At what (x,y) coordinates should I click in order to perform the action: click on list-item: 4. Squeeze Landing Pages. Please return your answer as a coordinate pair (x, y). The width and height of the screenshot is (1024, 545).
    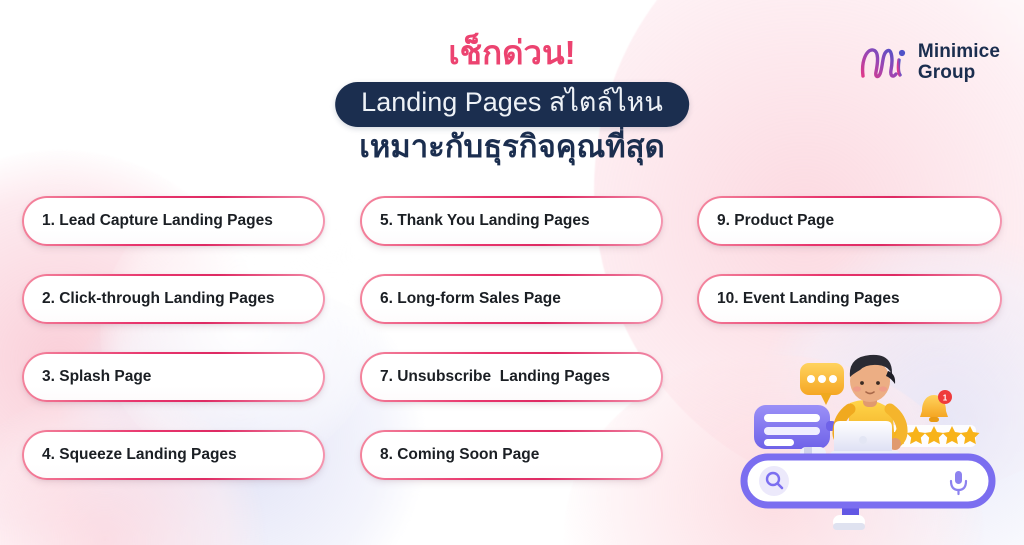
    Looking at the image, I should click on (173, 455).